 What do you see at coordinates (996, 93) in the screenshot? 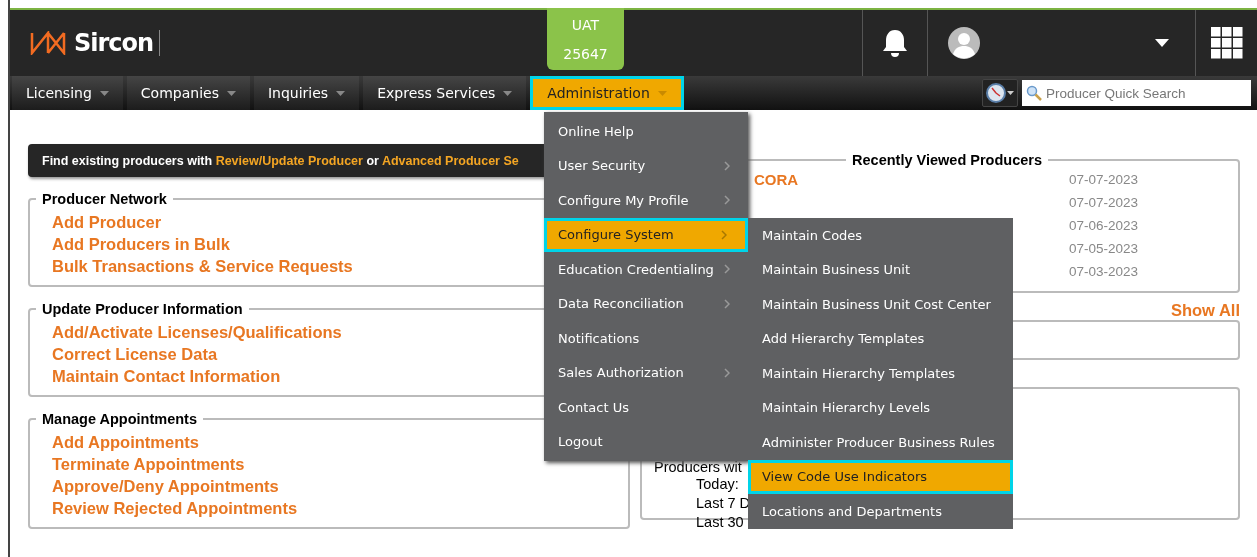
I see `clock-icon` at bounding box center [996, 93].